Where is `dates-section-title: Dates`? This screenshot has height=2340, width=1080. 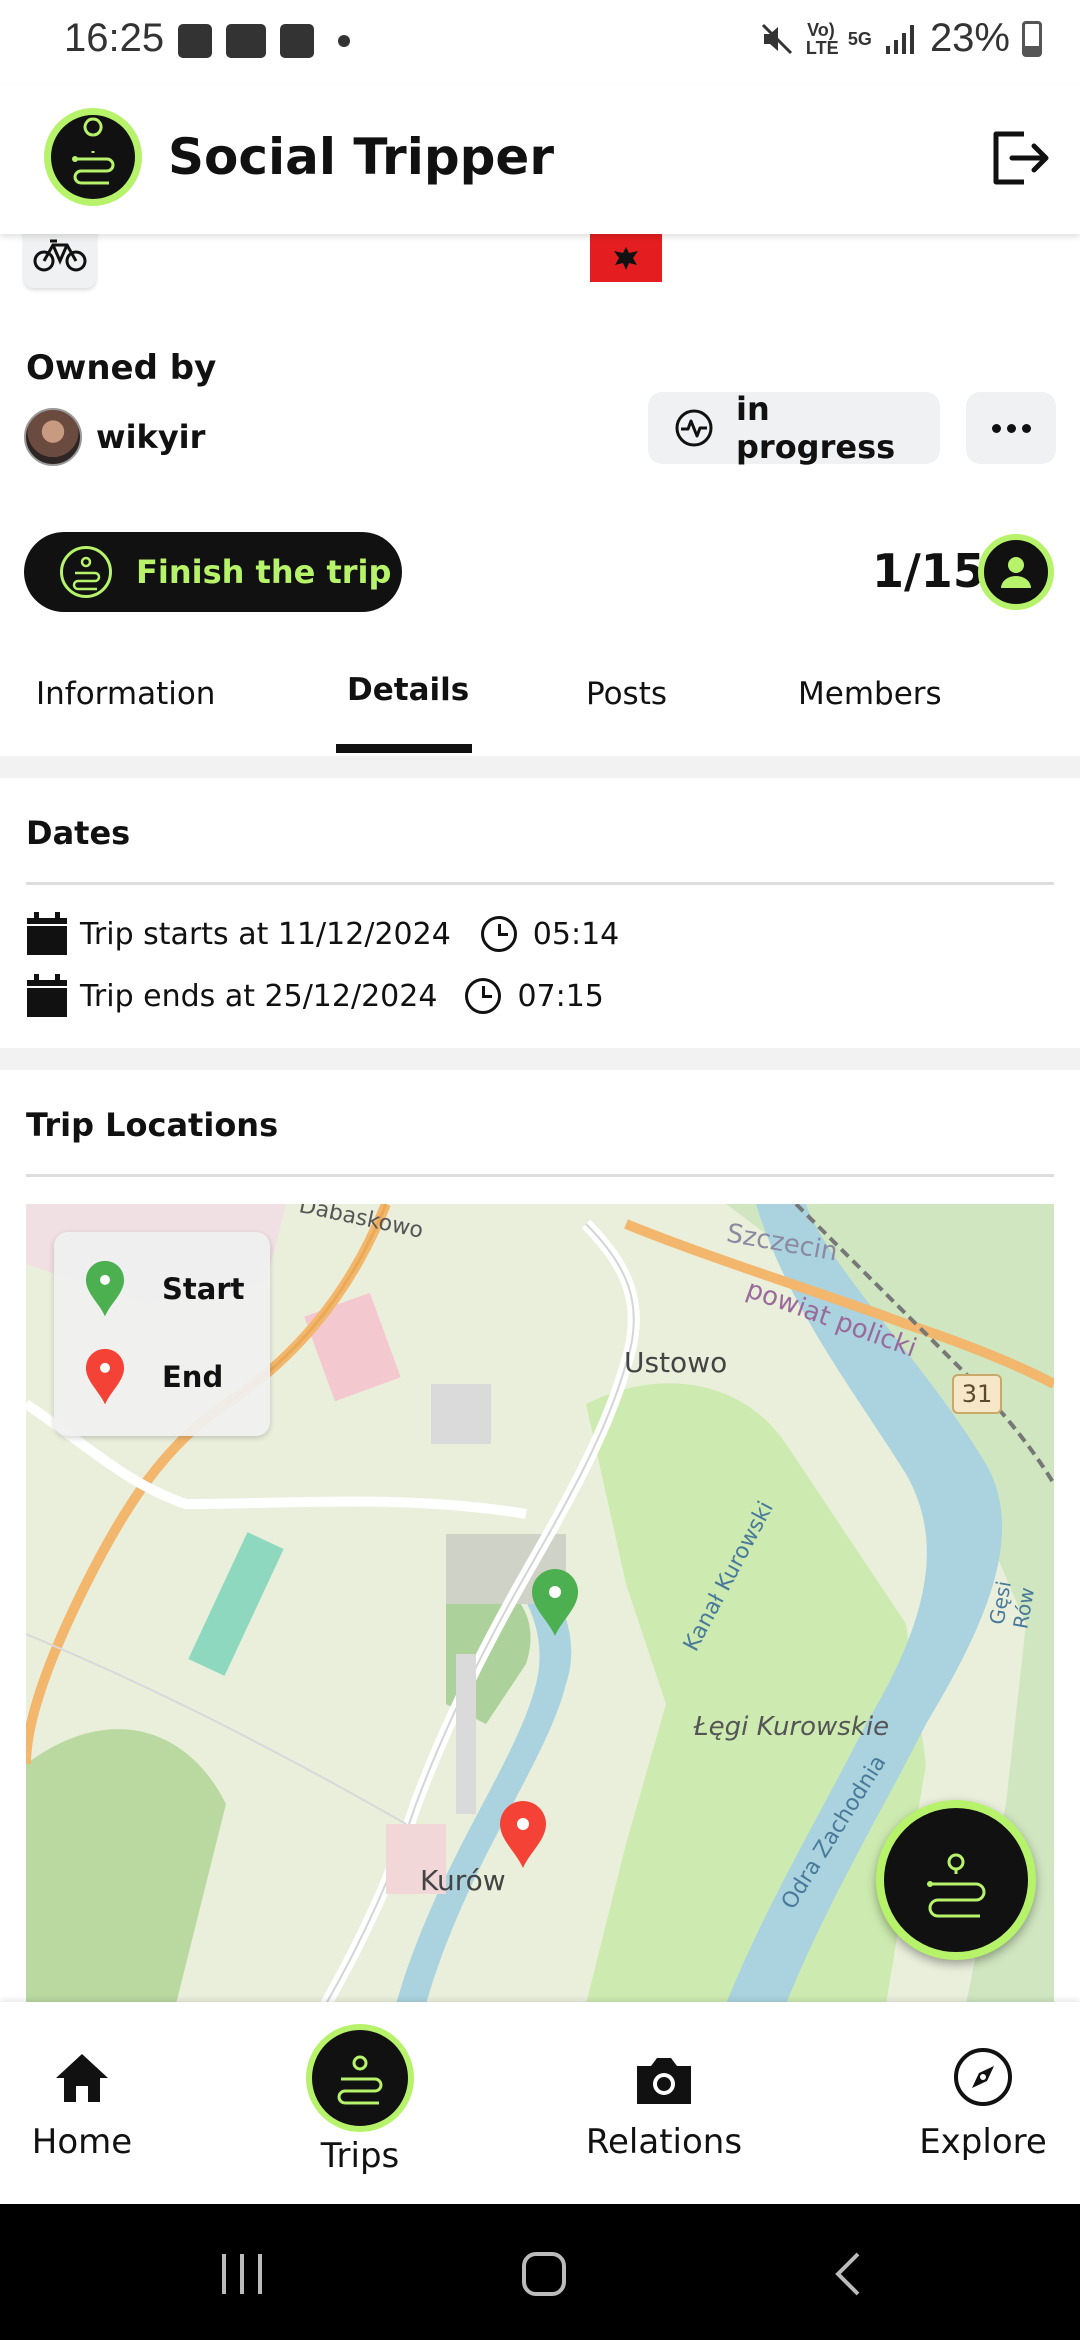 dates-section-title: Dates is located at coordinates (78, 833).